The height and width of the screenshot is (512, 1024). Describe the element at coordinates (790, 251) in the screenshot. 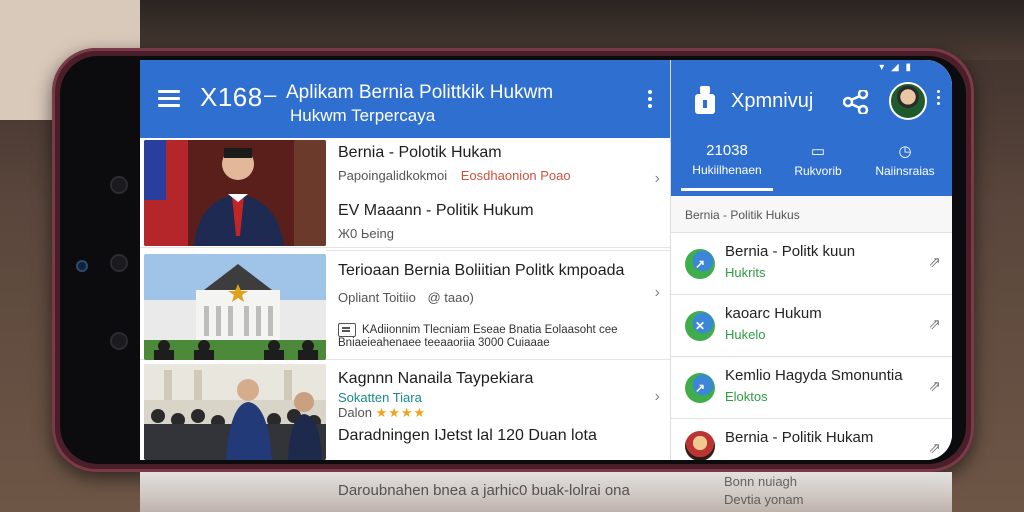

I see `list-item-title: Bernia - Politk kuun` at that location.